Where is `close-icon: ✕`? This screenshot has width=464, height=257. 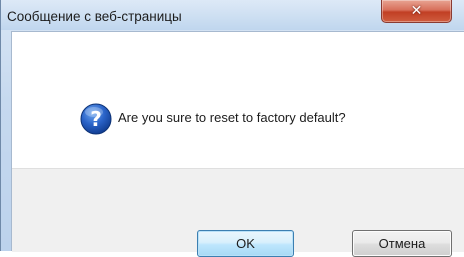 close-icon: ✕ is located at coordinates (416, 10).